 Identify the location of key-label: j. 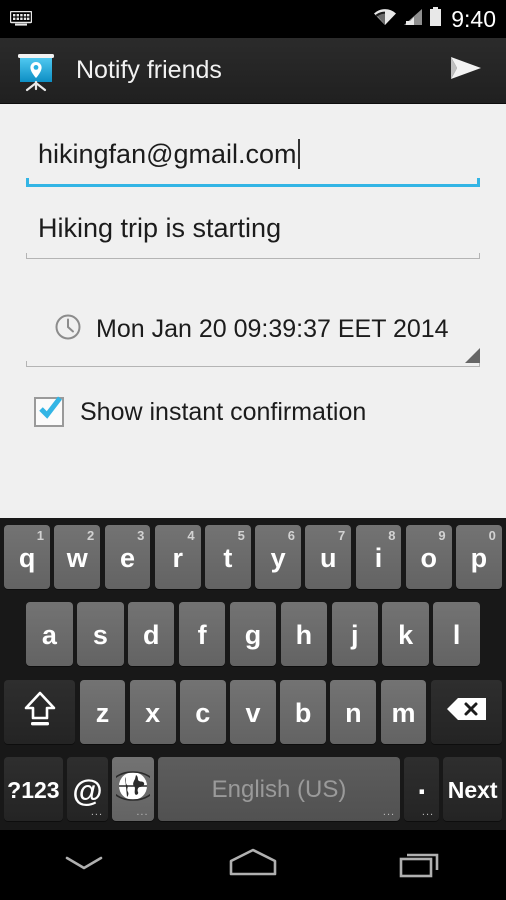
(355, 635).